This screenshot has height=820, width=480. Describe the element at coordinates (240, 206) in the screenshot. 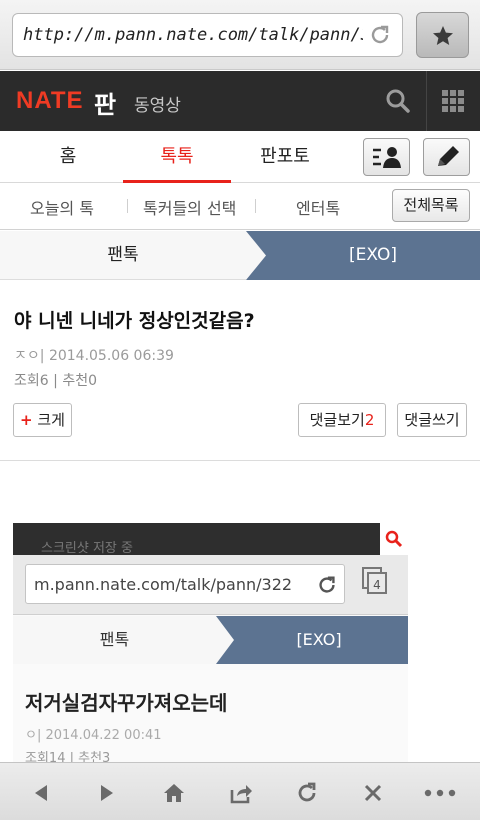

I see `sub-nav: 오늘의 톡 톡커들의 선택 엔터톡 전체목록` at that location.